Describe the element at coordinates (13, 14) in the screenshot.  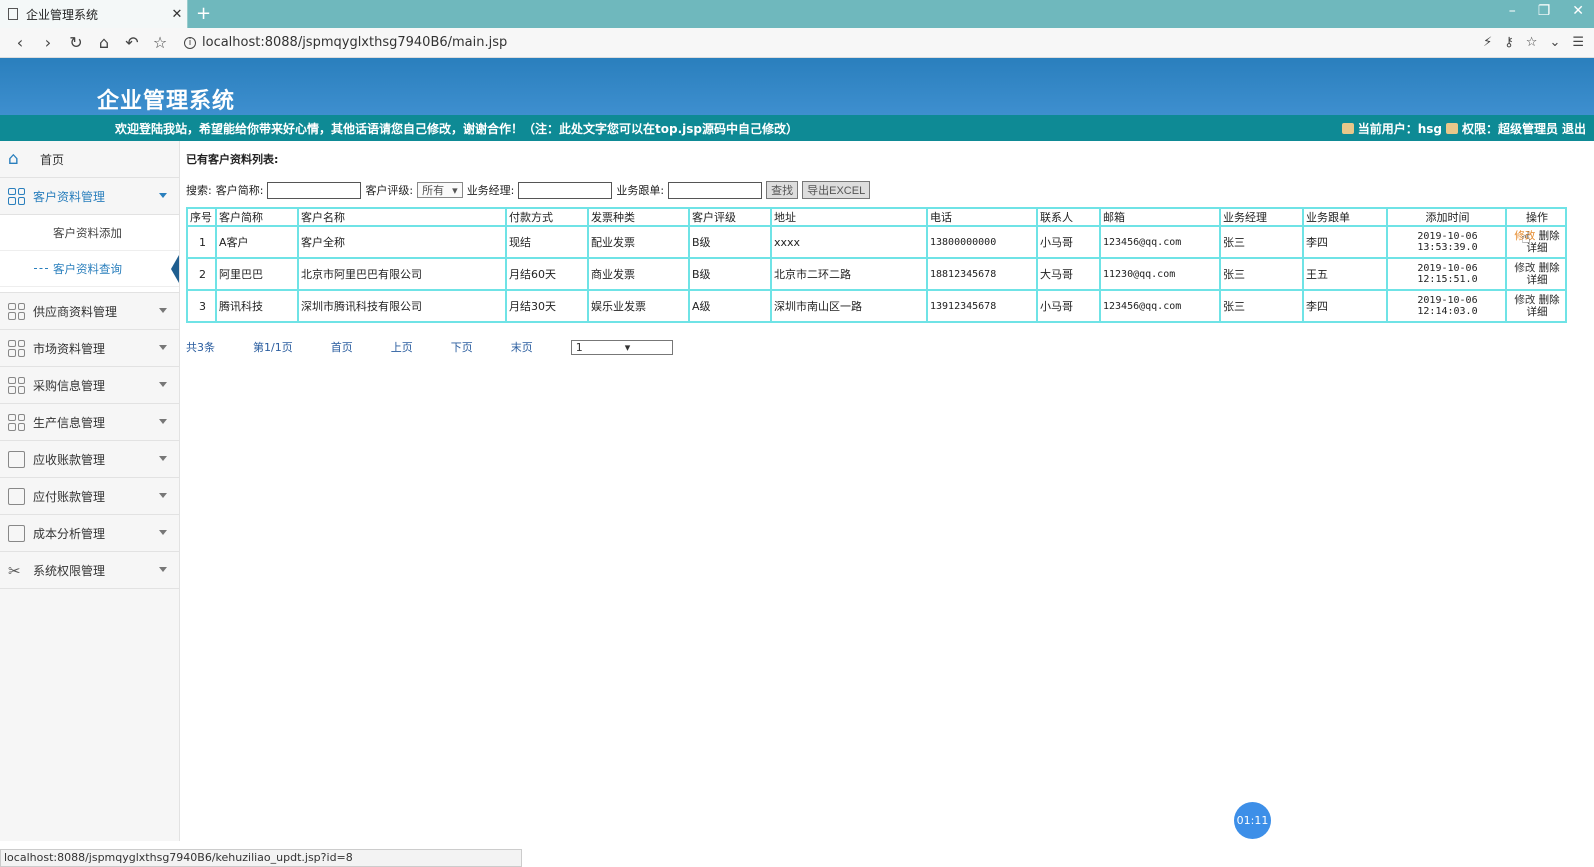
I see `page-icon` at that location.